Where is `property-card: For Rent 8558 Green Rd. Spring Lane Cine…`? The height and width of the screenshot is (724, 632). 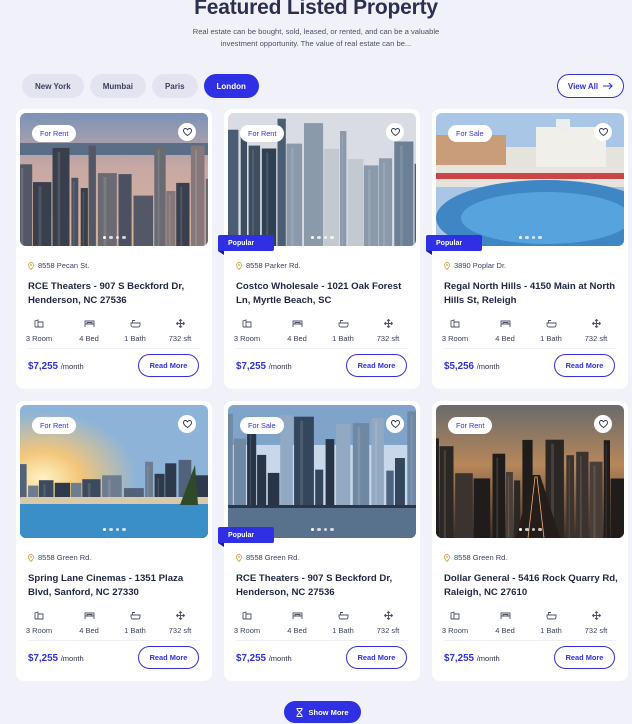
property-card: For Rent 8558 Green Rd. Spring Lane Cine… is located at coordinates (114, 541).